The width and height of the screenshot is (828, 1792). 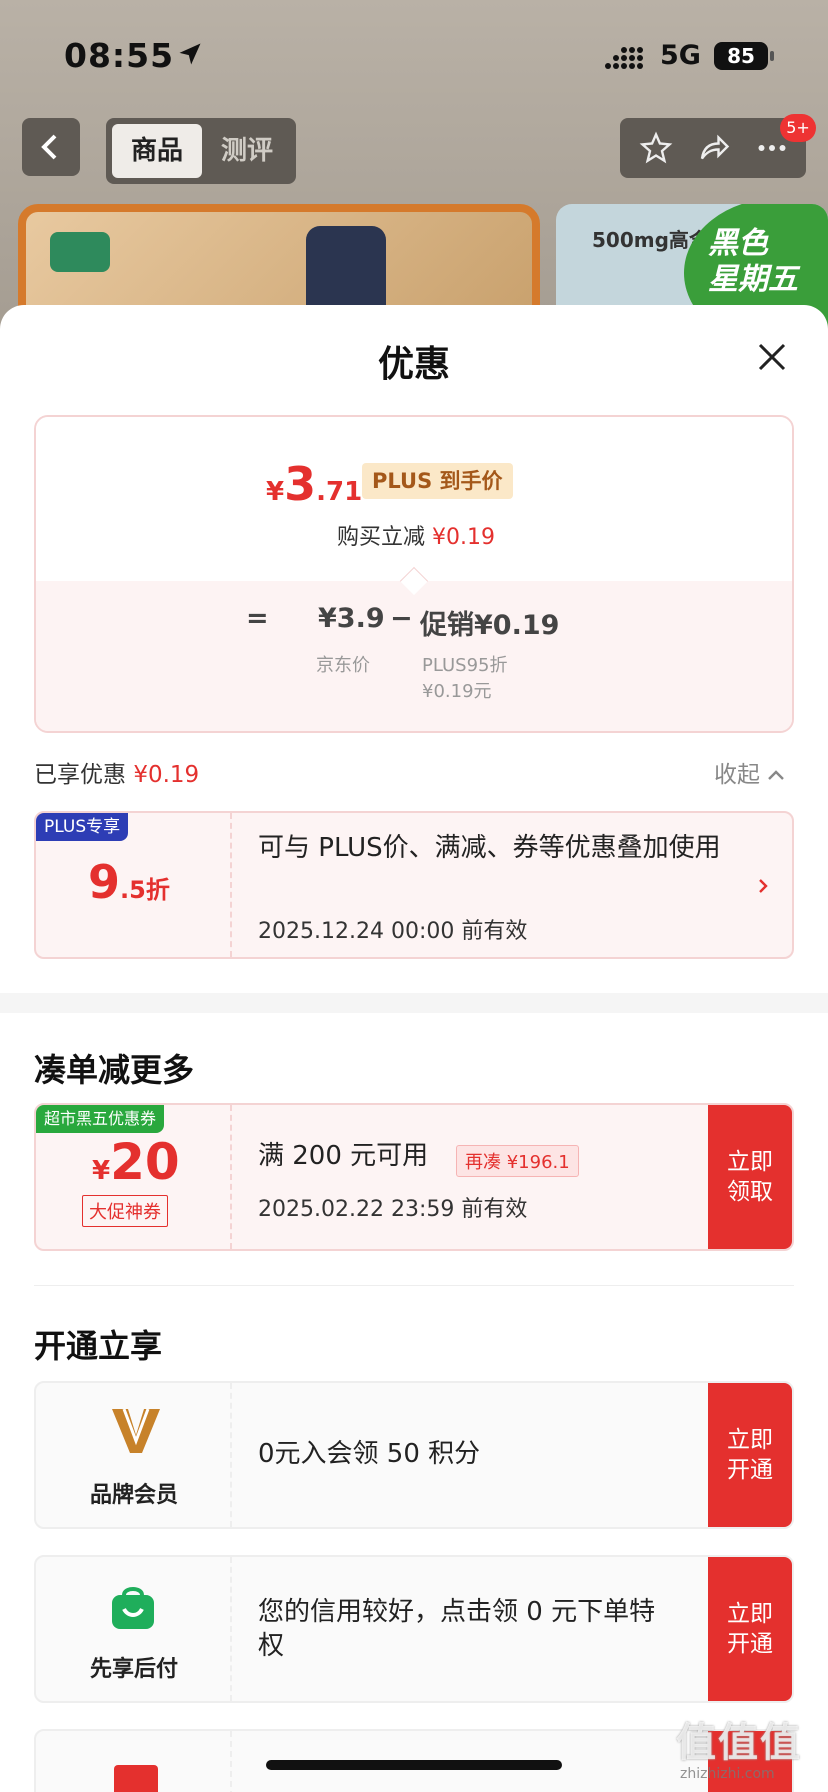 I want to click on coupon-tag: 超市黑五优惠券, so click(x=100, y=1119).